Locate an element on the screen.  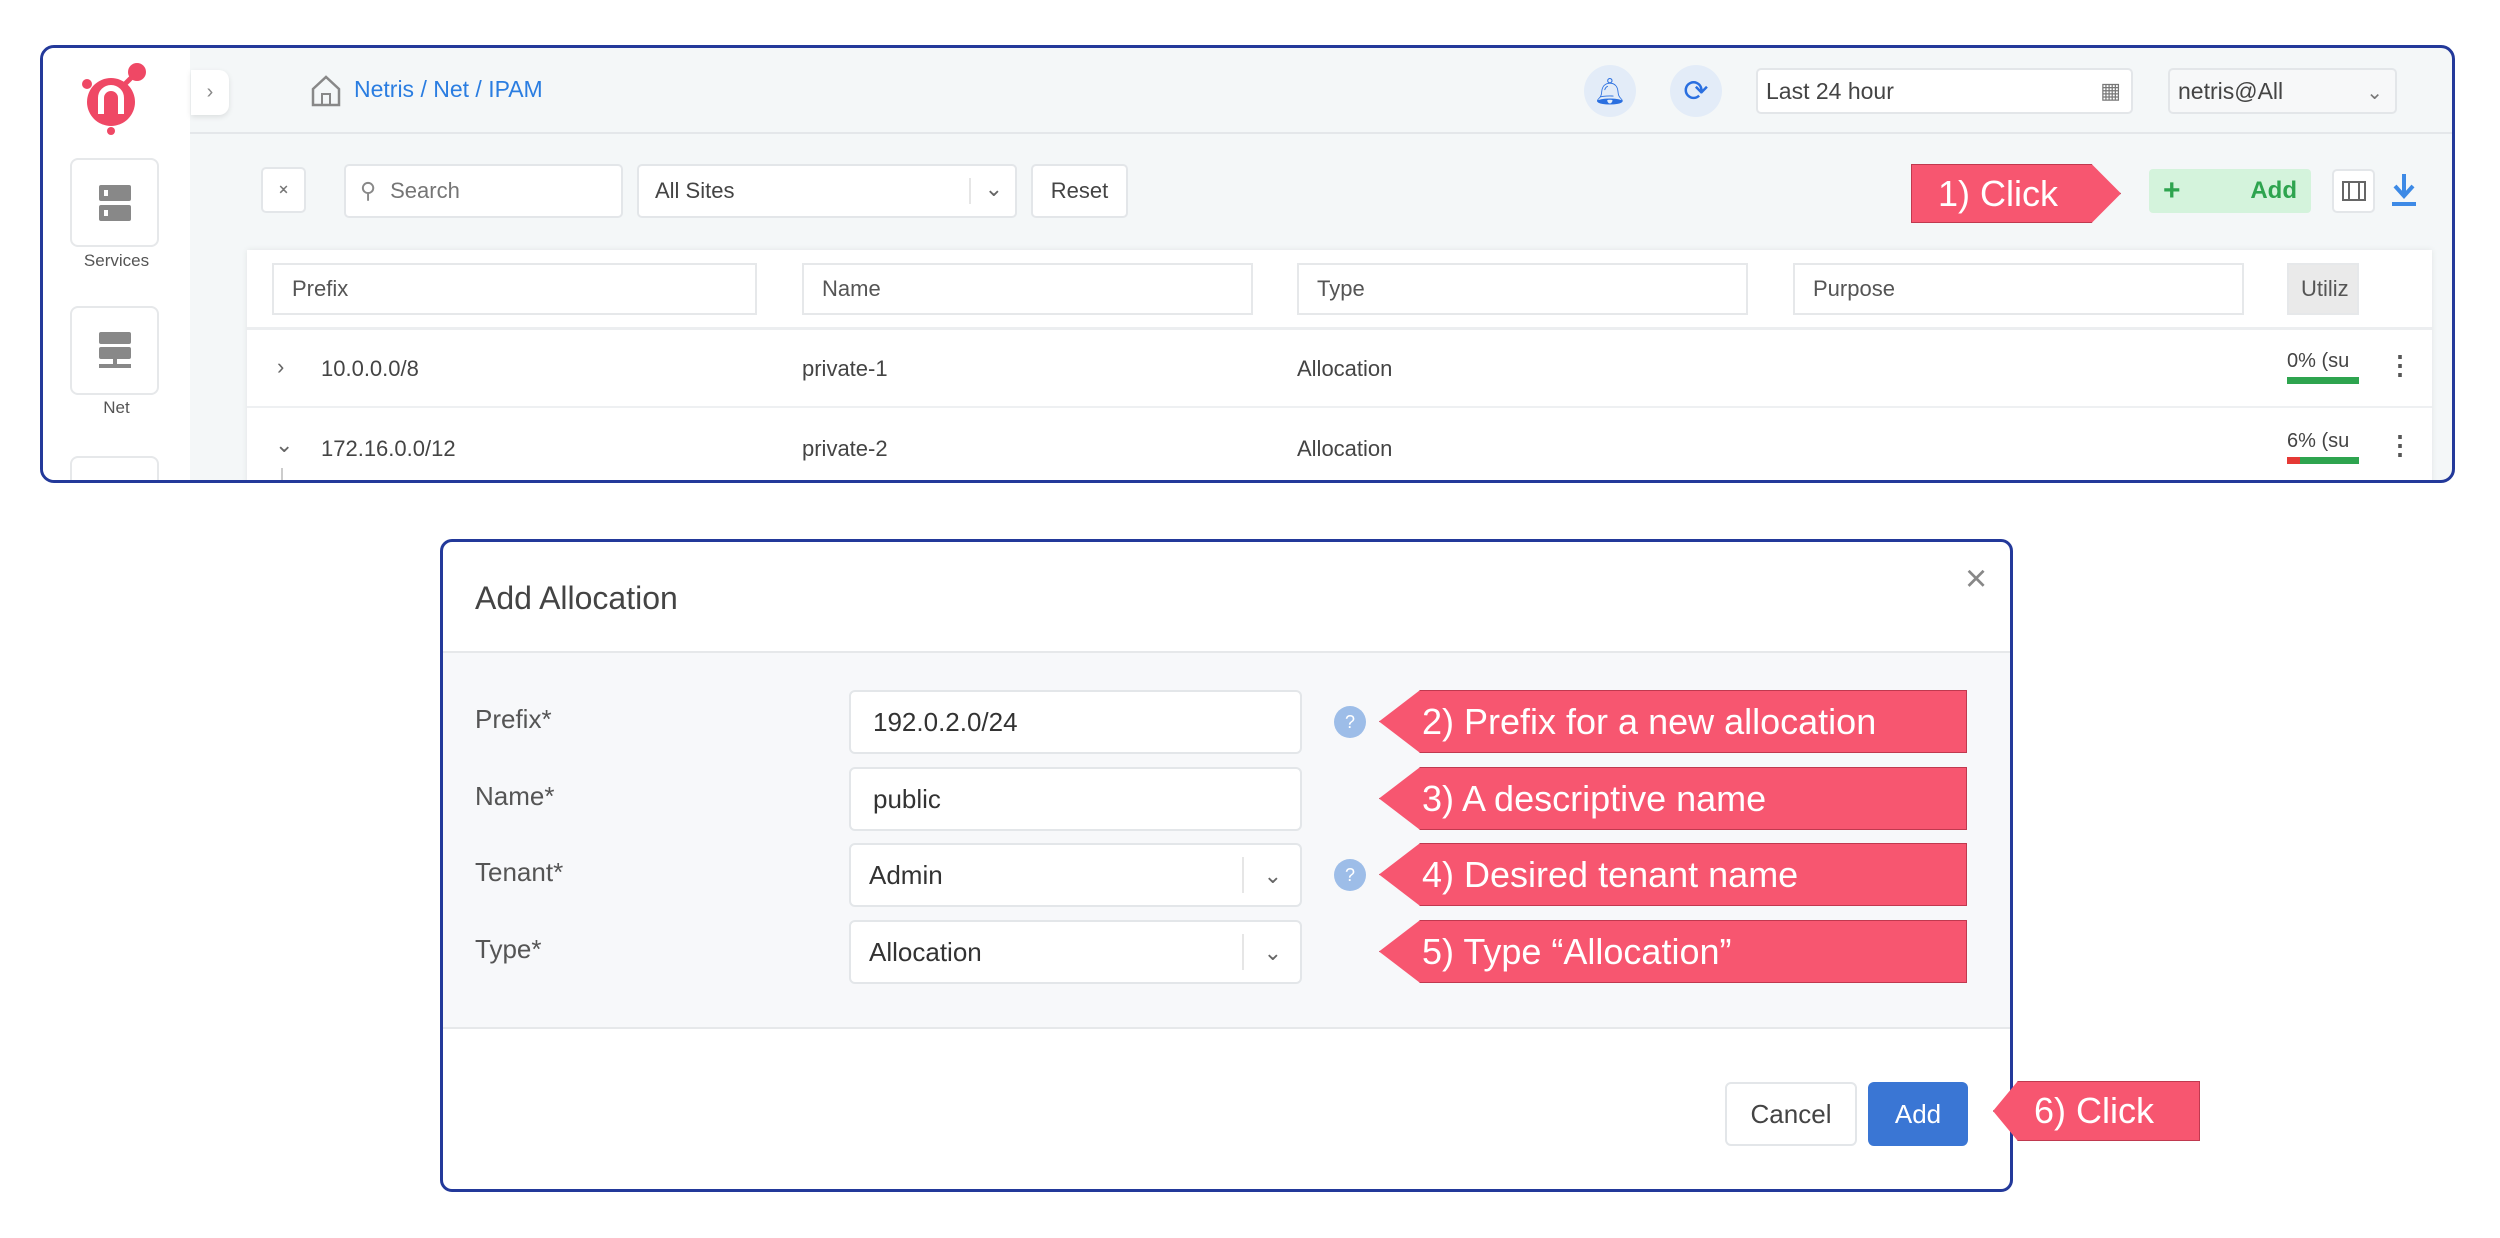
collapse-icon: ⌄ ⌃ is located at coordinates (283, 190).